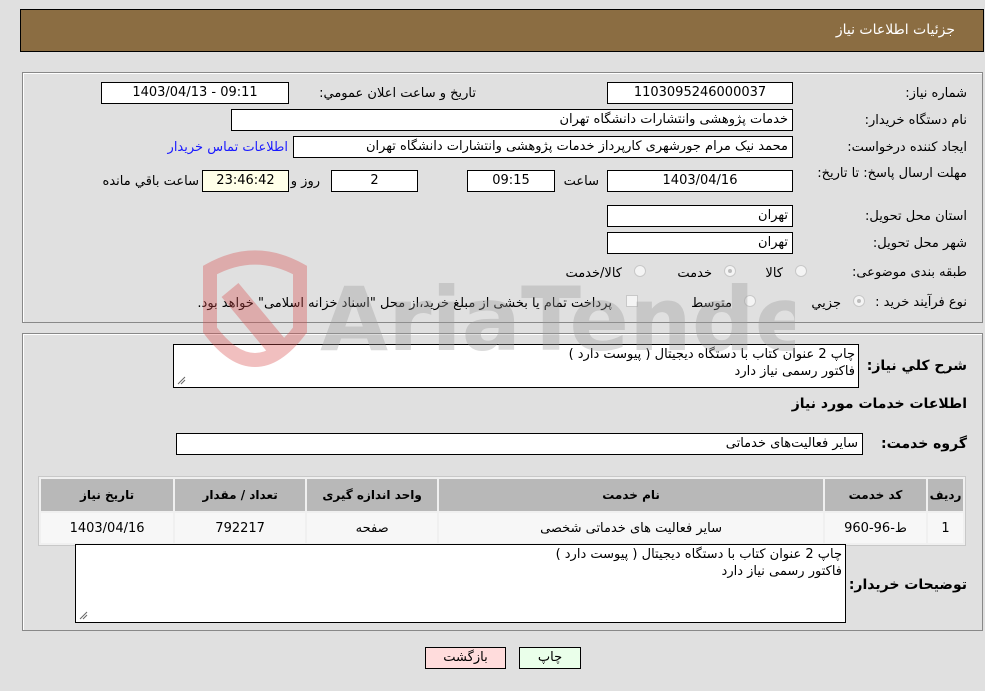 The height and width of the screenshot is (691, 985). What do you see at coordinates (730, 271) in the screenshot?
I see `category-radio-service` at bounding box center [730, 271].